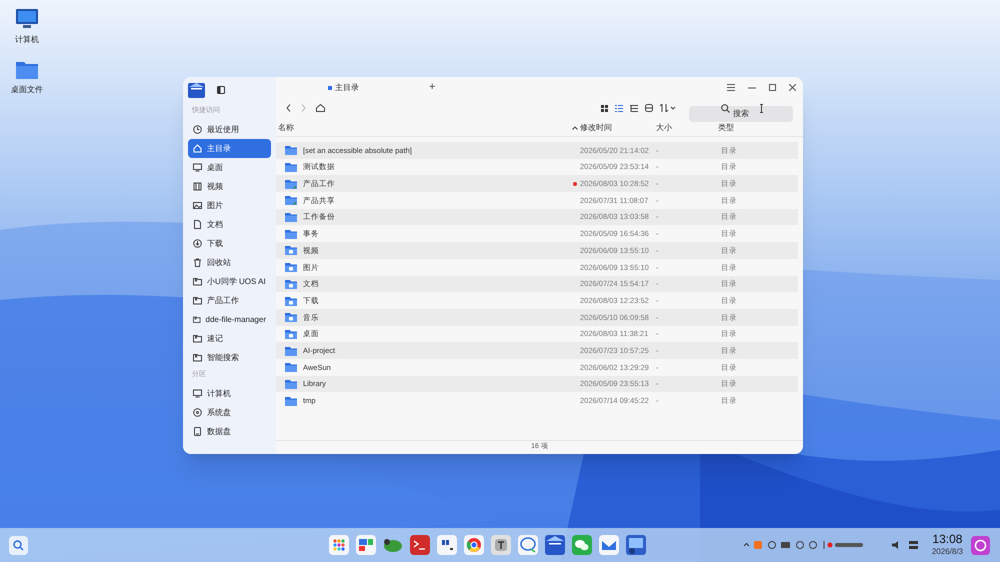 The image size is (1000, 562). I want to click on file-manager-logo-icon, so click(196, 90).